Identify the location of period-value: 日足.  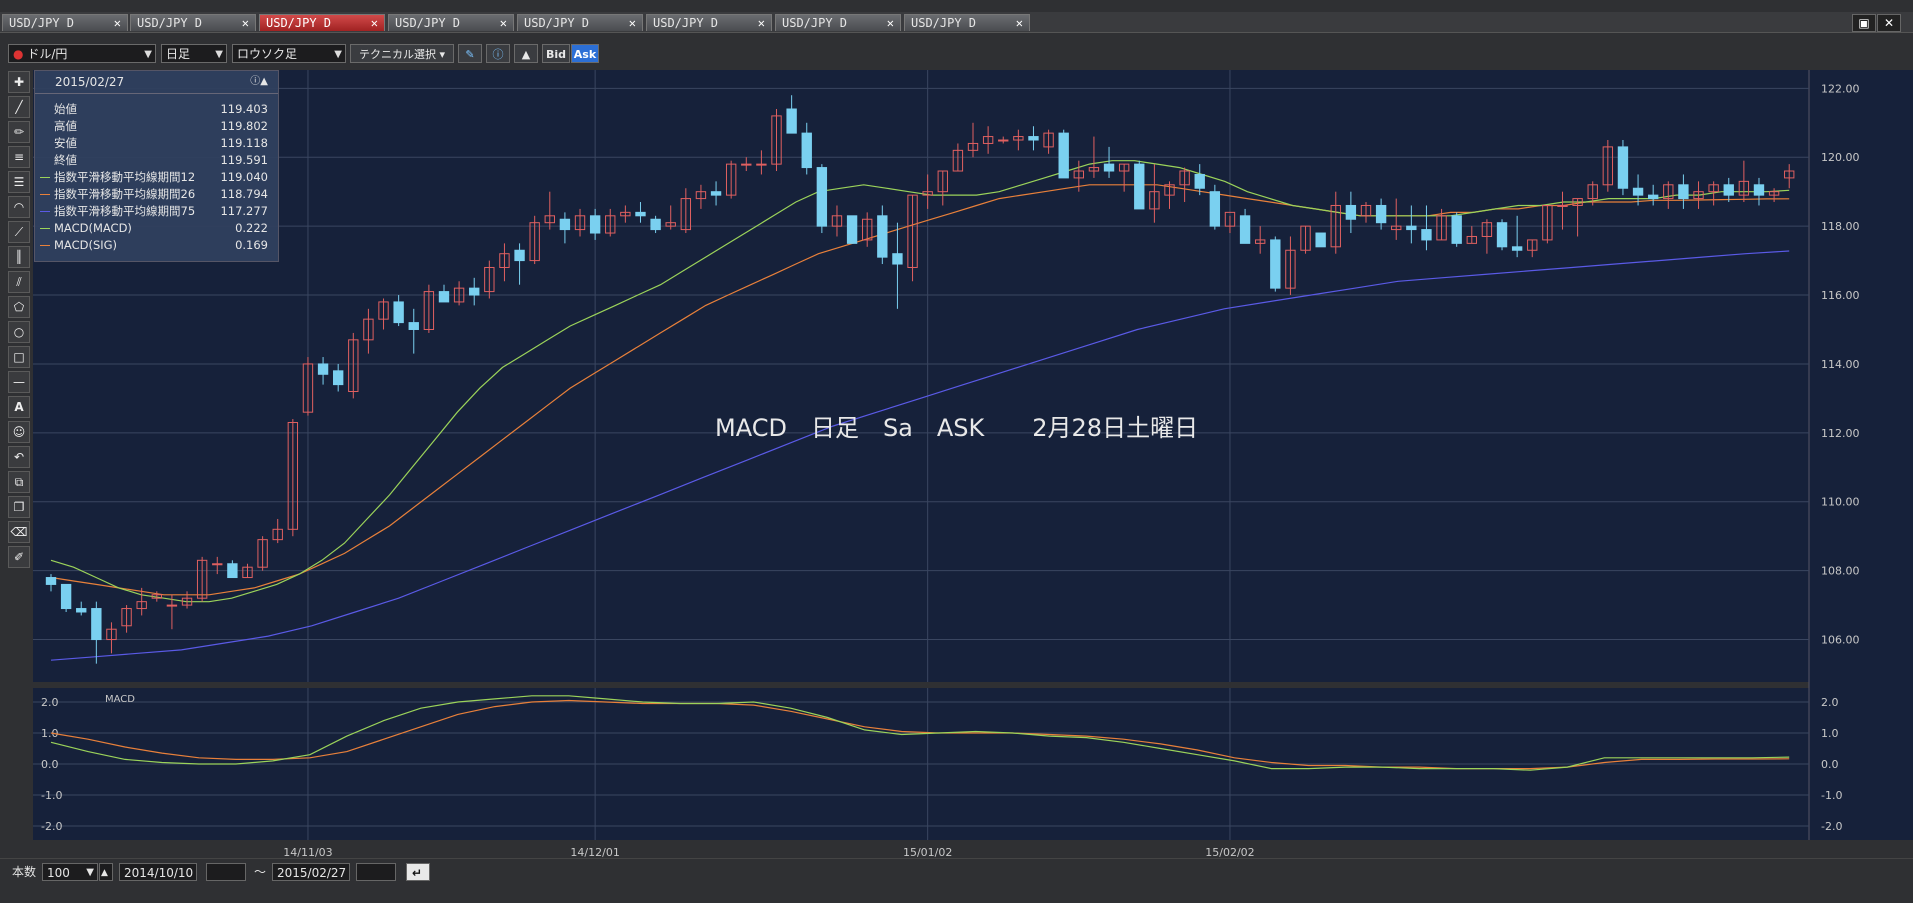
(178, 54).